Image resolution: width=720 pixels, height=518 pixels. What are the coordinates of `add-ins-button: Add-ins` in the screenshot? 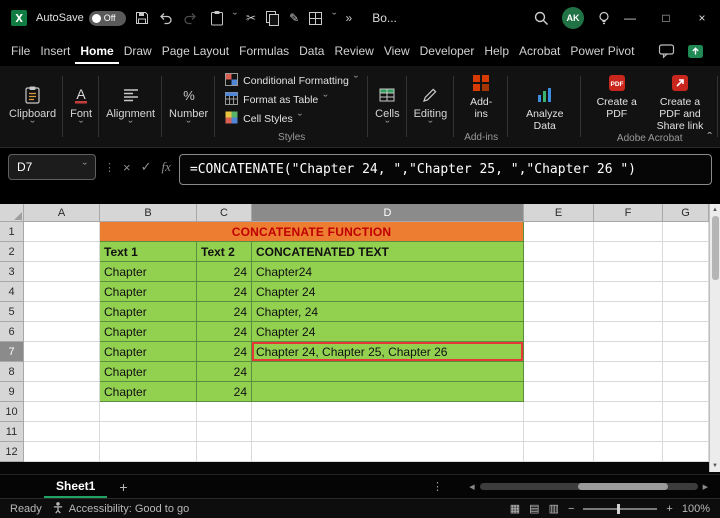 It's located at (481, 94).